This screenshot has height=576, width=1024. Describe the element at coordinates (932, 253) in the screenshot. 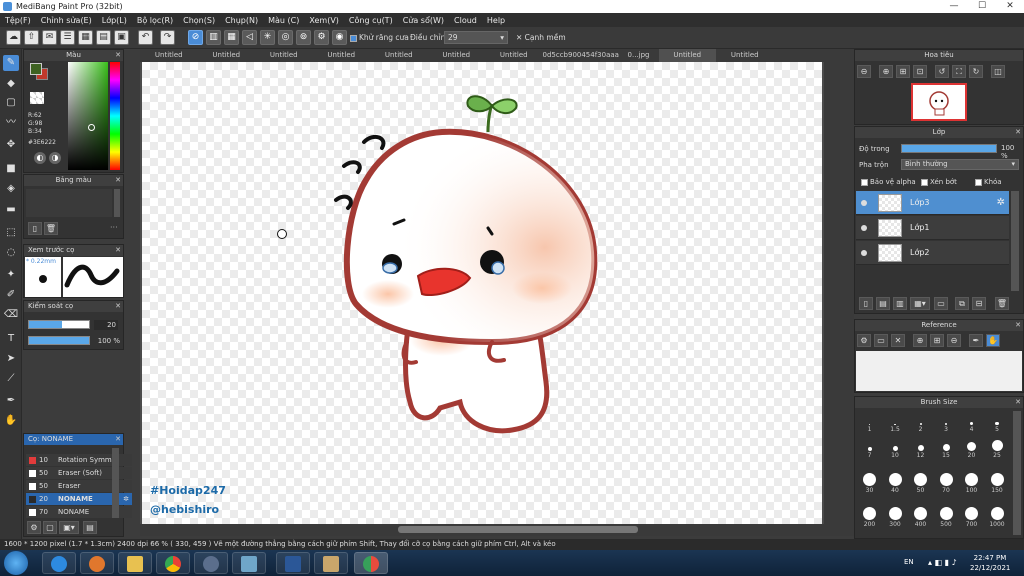

I see `layer-item-layer2: Lớp2` at that location.